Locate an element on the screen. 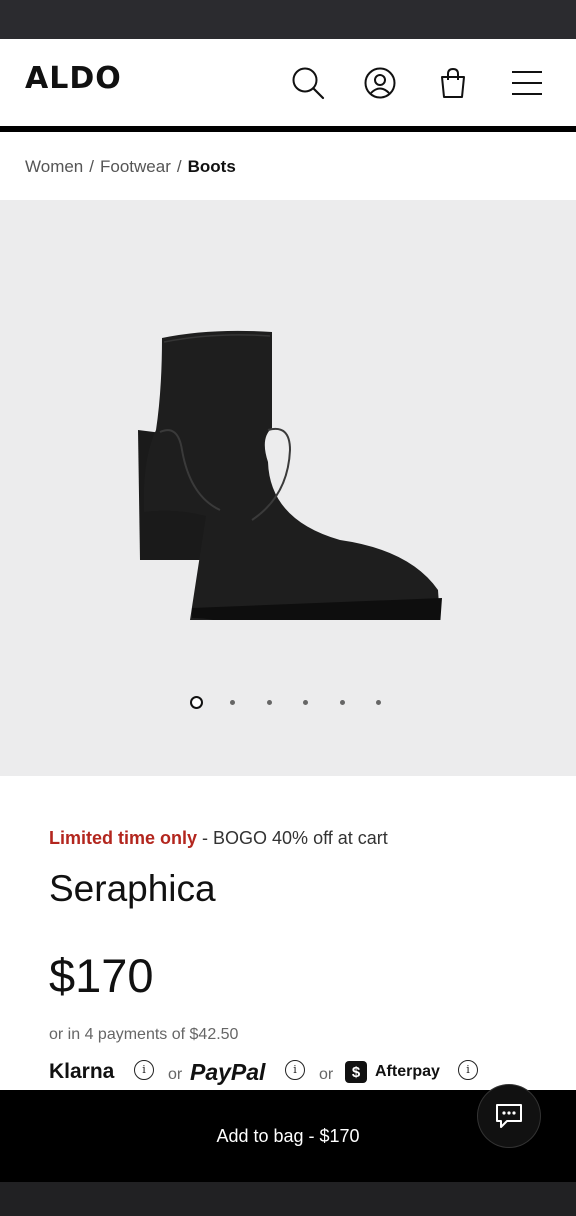 The height and width of the screenshot is (1216, 576). menu-icon is located at coordinates (527, 83).